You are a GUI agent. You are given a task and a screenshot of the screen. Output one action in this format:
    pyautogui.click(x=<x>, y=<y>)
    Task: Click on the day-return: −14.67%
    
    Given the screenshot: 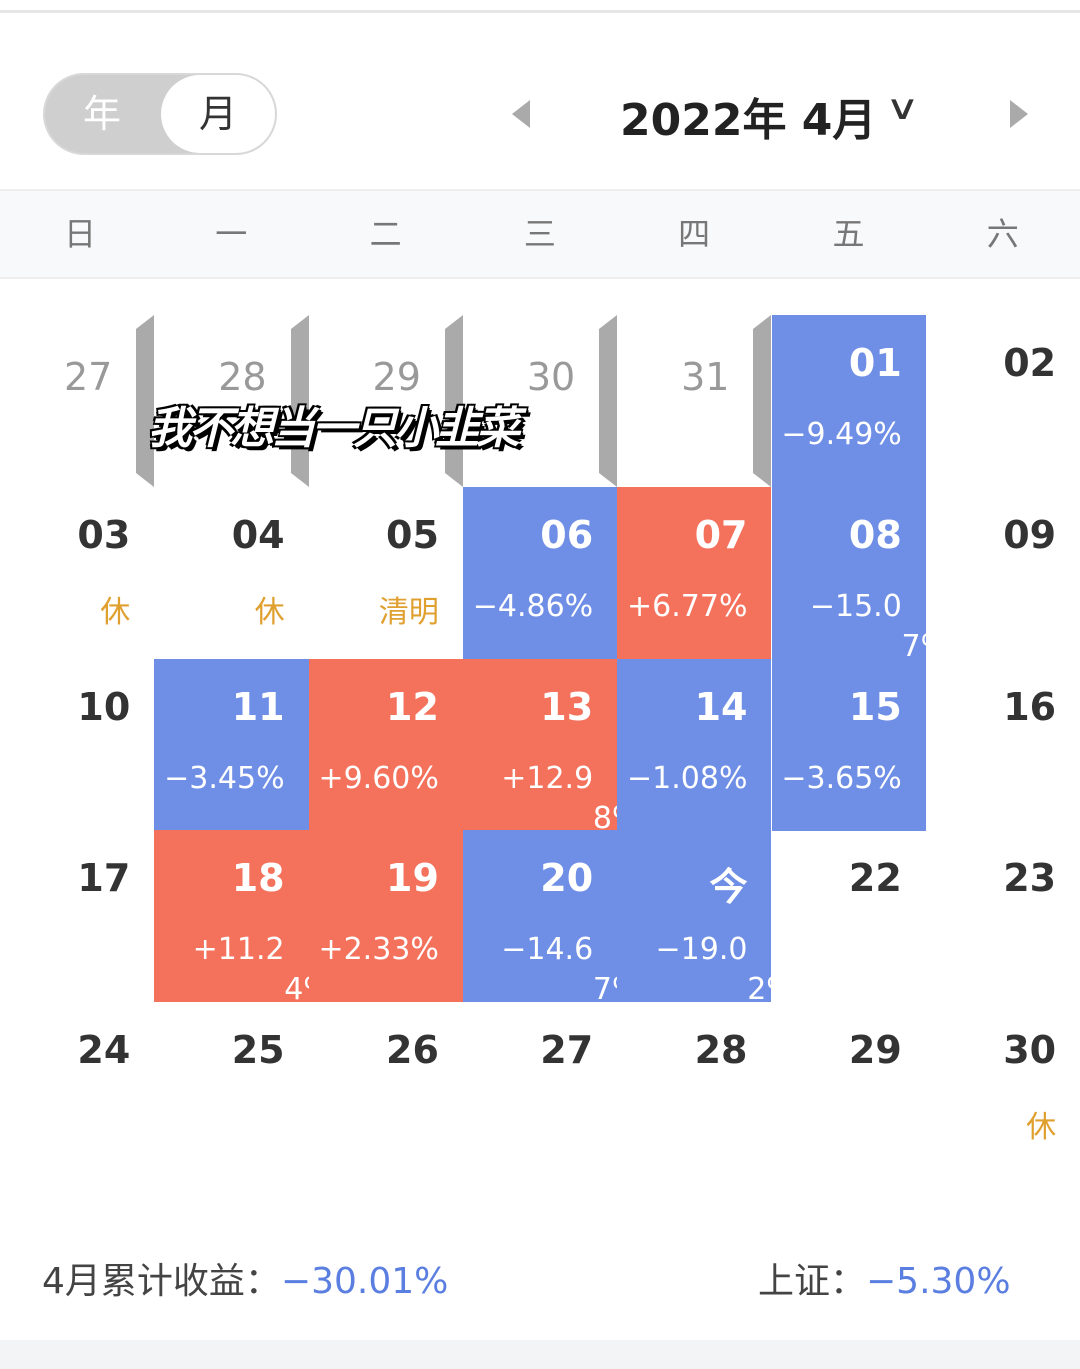 What is the action you would take?
    pyautogui.click(x=570, y=970)
    